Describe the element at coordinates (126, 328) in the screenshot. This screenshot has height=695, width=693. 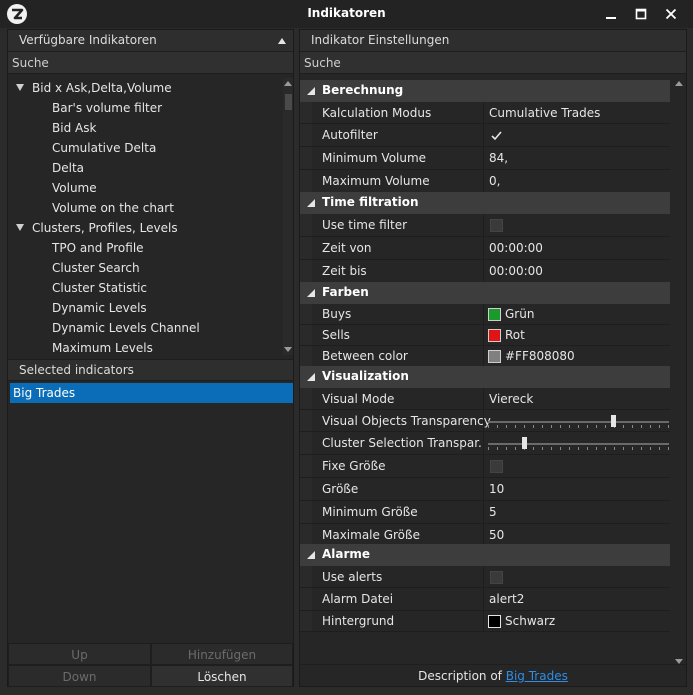
I see `tree-item: Dynamic Levels Channel` at that location.